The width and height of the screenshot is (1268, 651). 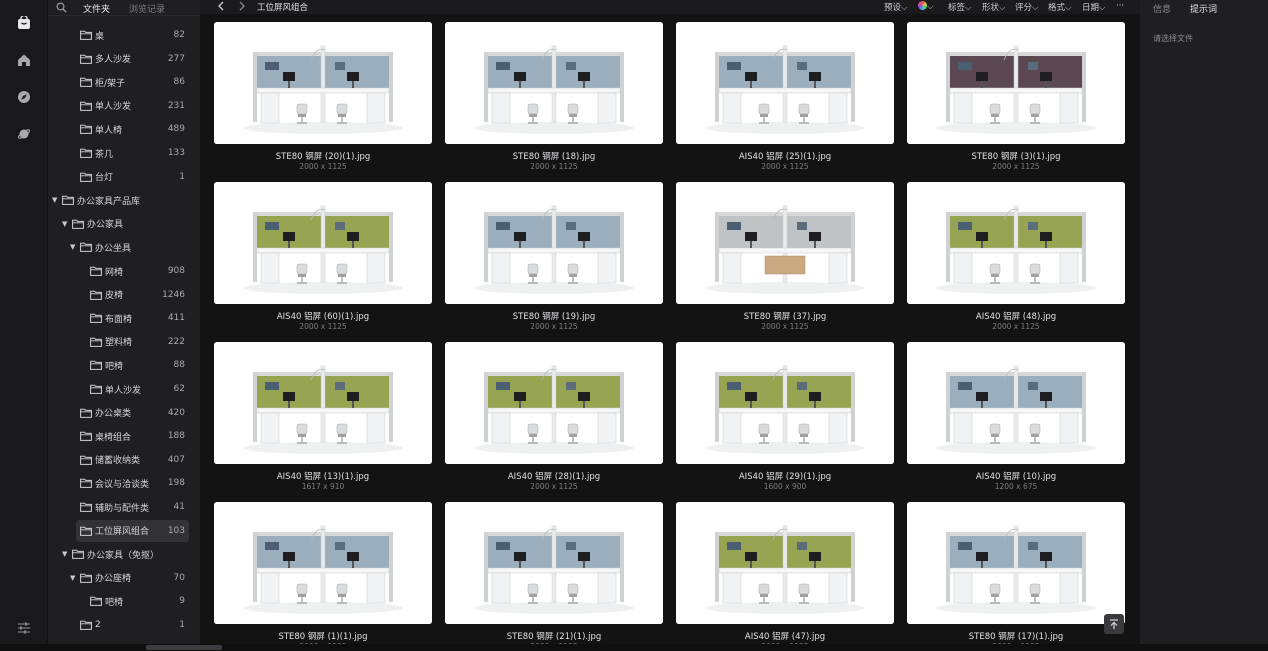 What do you see at coordinates (1120, 6) in the screenshot?
I see `more-icon: ···` at bounding box center [1120, 6].